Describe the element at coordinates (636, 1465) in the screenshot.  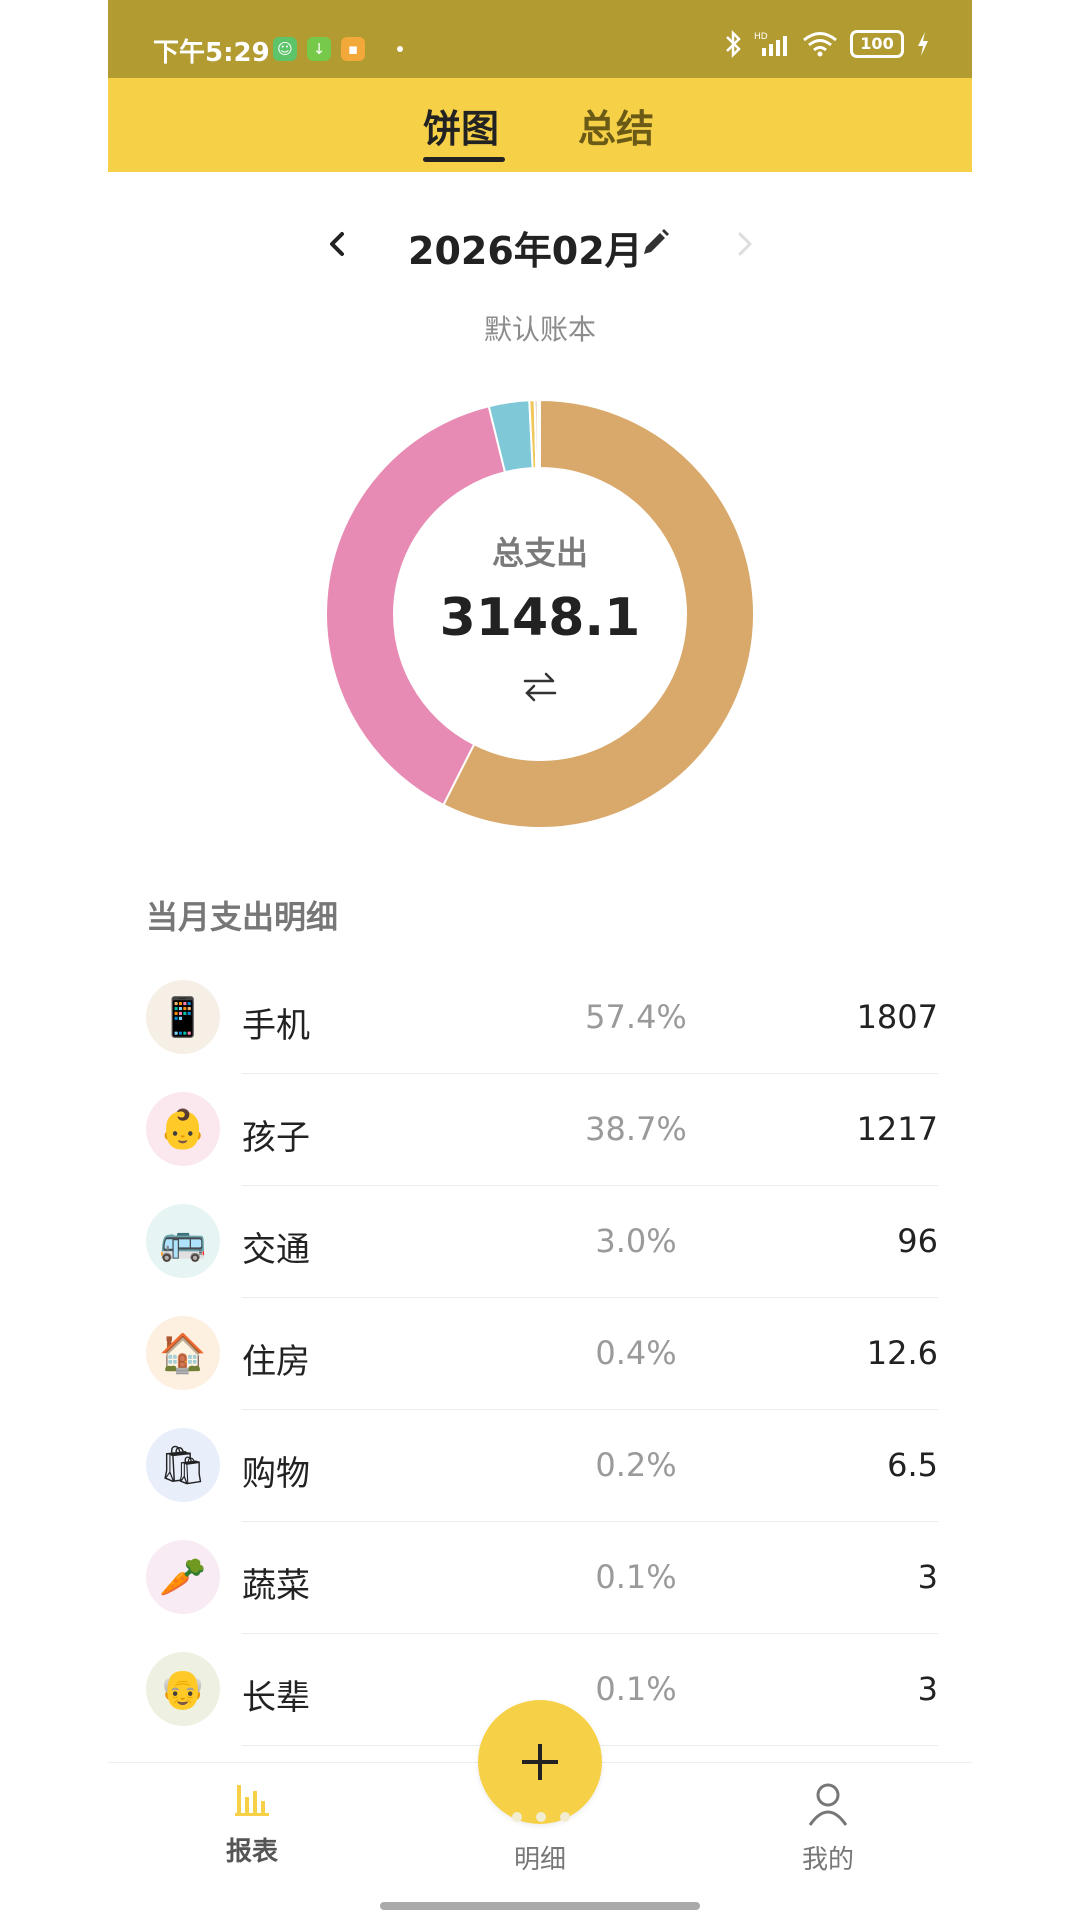
I see `category-percent: 0.2%` at that location.